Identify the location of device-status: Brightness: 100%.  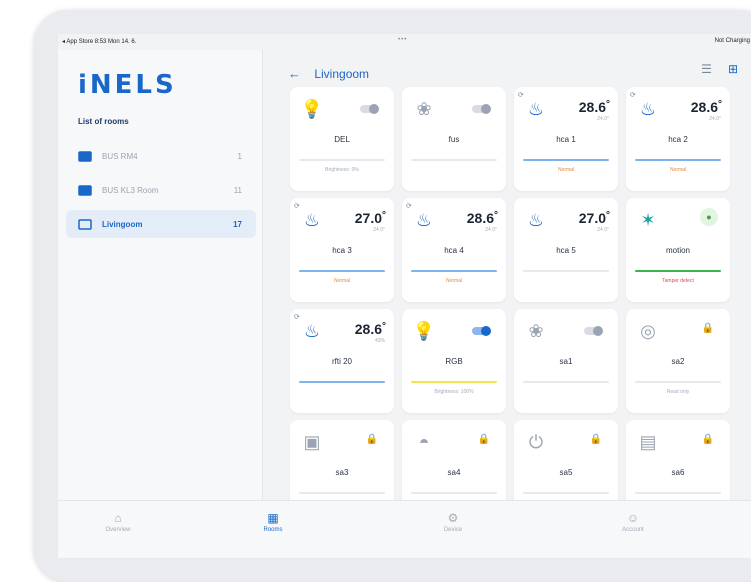
(454, 392).